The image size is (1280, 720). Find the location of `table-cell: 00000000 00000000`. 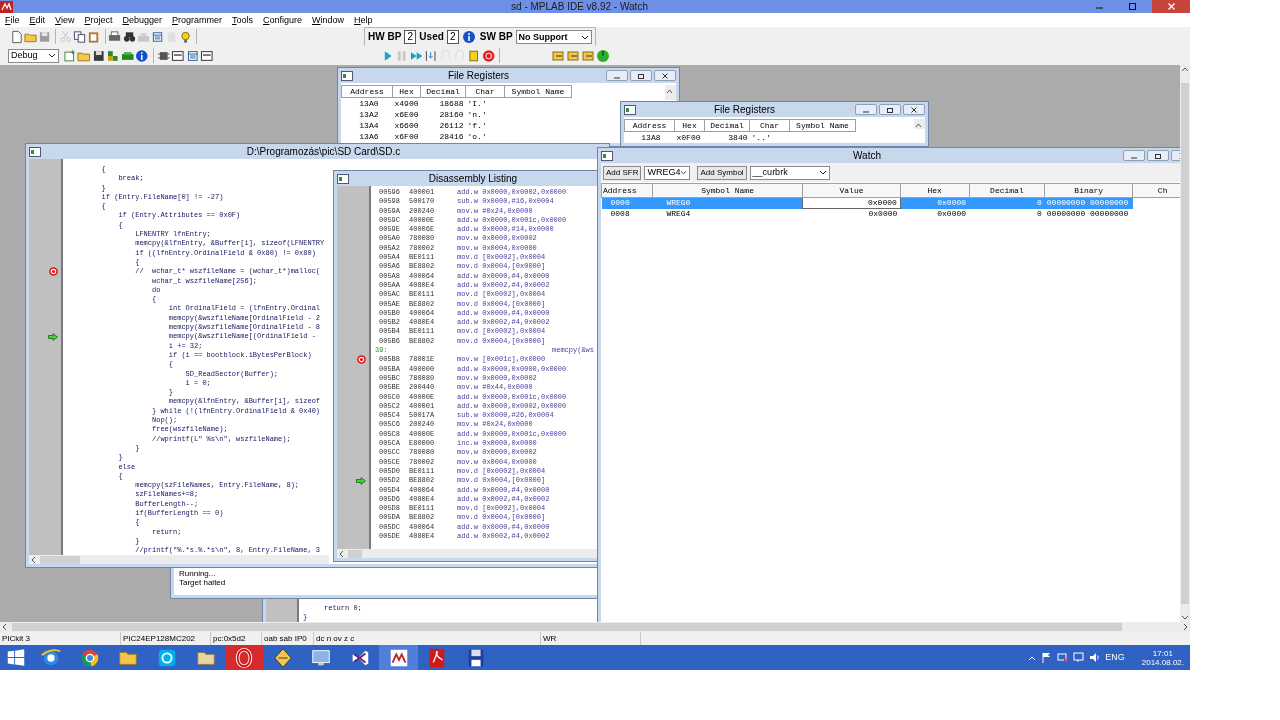

table-cell: 00000000 00000000 is located at coordinates (1088, 213).